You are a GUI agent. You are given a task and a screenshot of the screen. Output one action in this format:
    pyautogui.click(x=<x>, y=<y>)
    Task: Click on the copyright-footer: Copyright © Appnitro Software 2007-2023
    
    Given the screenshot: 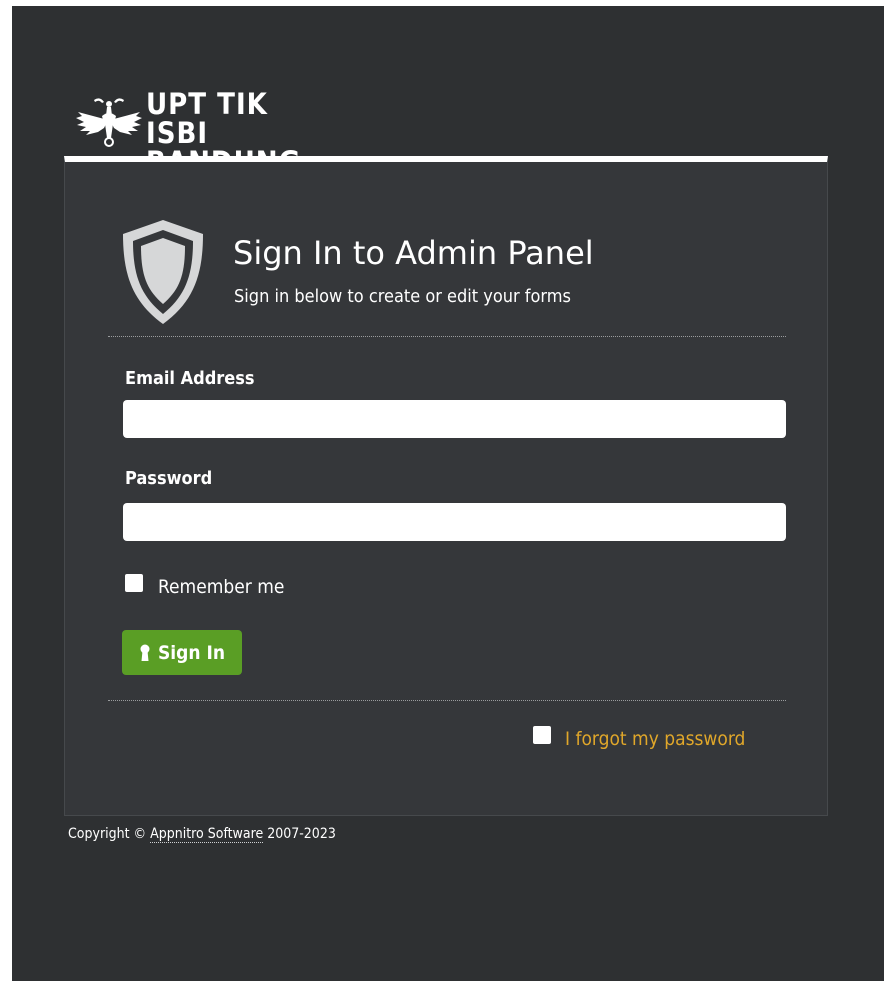 What is the action you would take?
    pyautogui.click(x=202, y=834)
    